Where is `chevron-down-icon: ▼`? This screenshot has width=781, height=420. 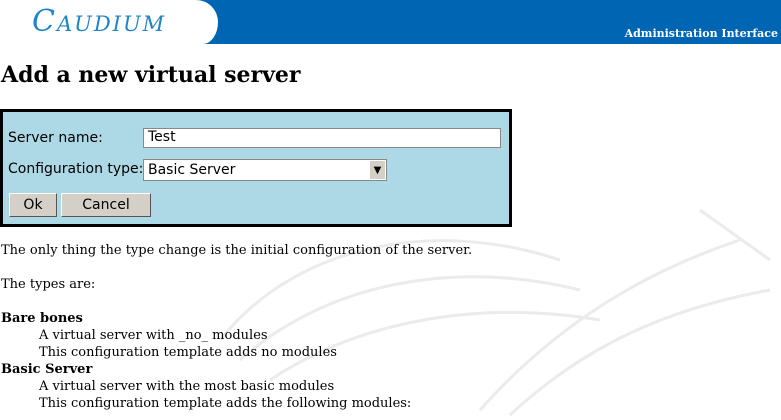
chevron-down-icon: ▼ is located at coordinates (377, 170).